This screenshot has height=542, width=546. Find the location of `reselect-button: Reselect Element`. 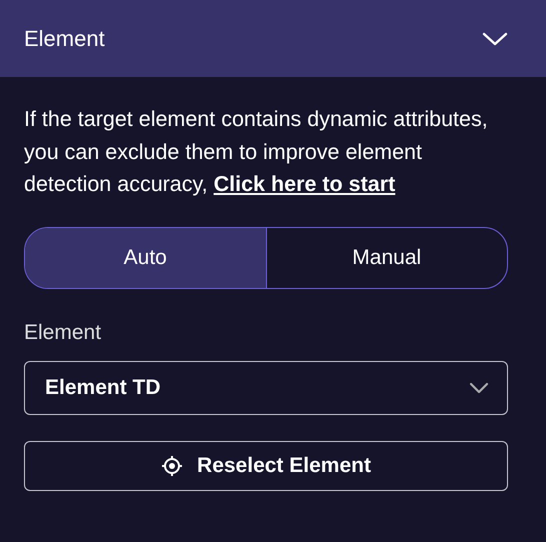

reselect-button: Reselect Element is located at coordinates (266, 465).